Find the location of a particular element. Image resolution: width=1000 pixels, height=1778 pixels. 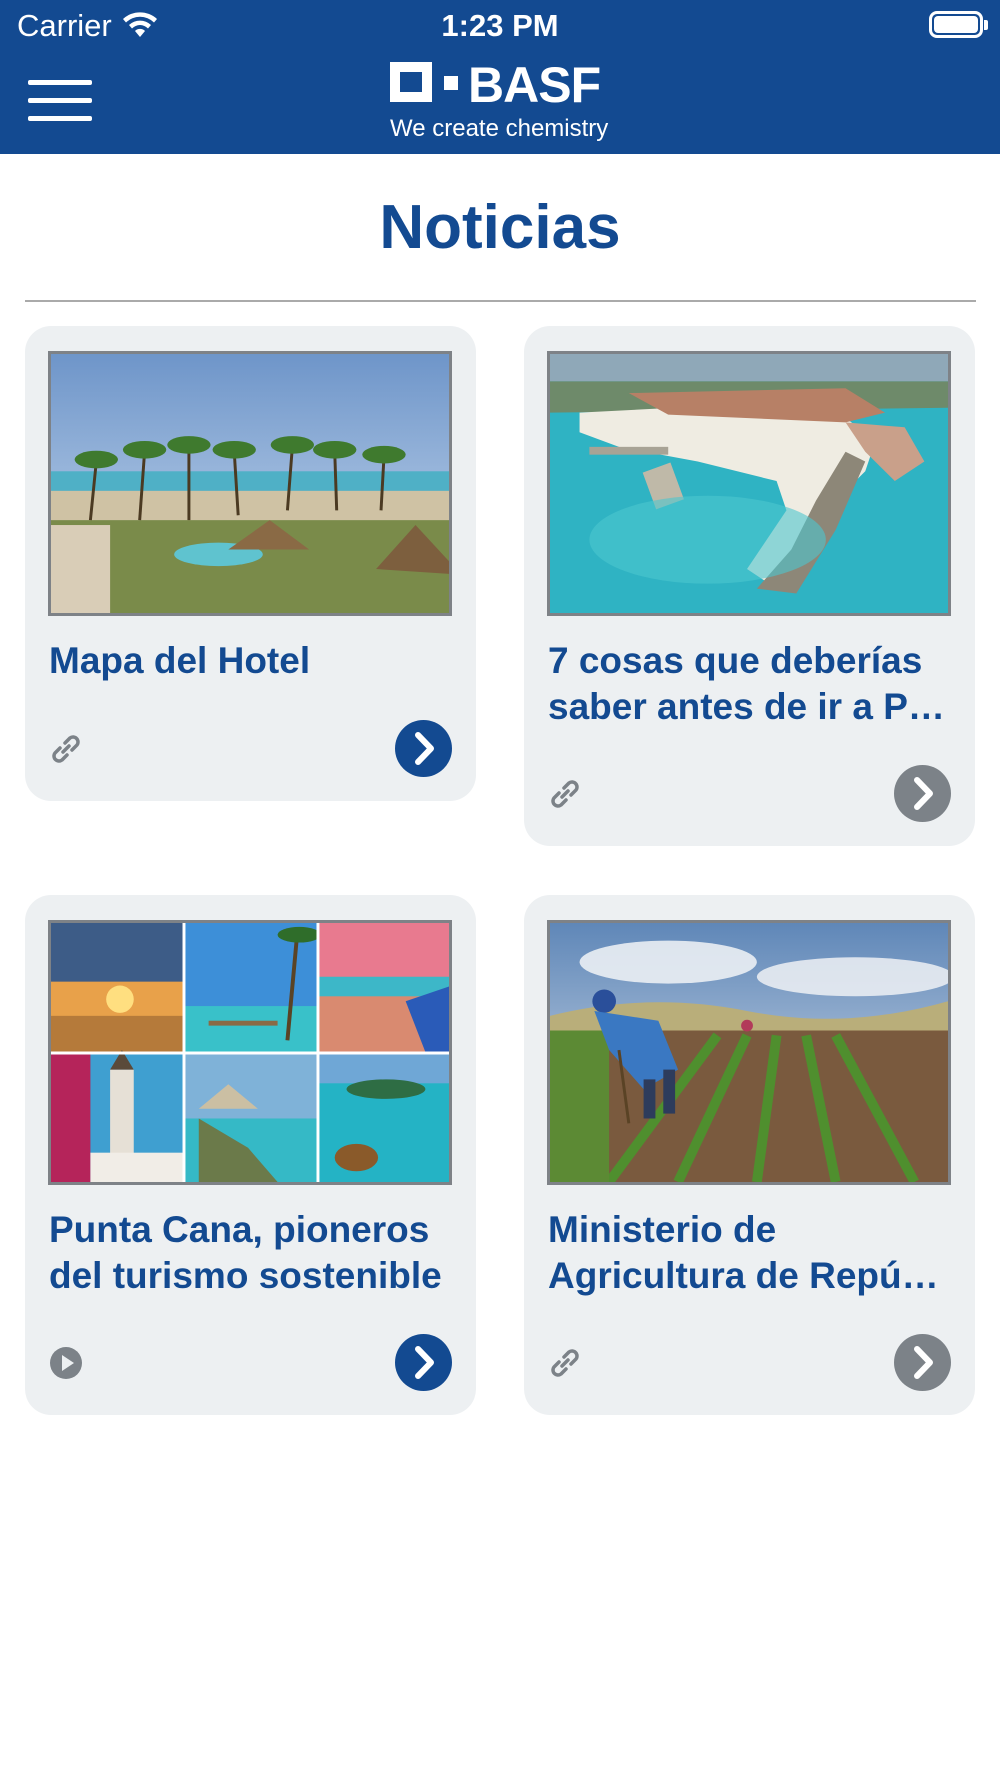

logo-brand-text: BASF is located at coordinates (534, 85).